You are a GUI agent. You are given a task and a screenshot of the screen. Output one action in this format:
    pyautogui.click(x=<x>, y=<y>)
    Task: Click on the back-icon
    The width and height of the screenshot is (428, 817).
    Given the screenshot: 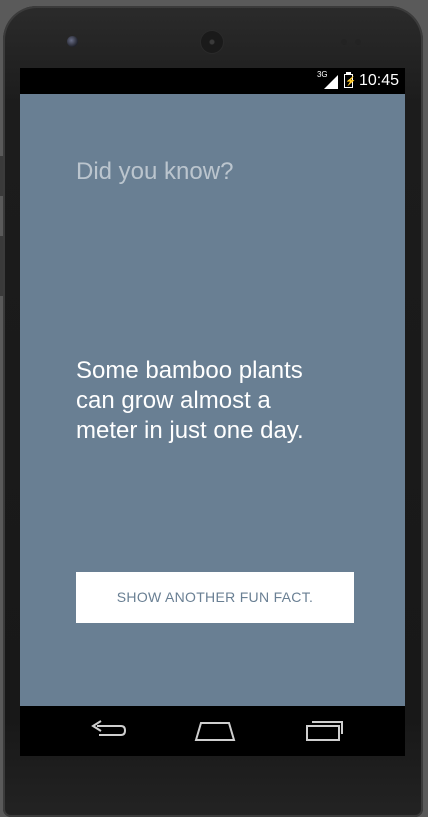 What is the action you would take?
    pyautogui.click(x=109, y=728)
    